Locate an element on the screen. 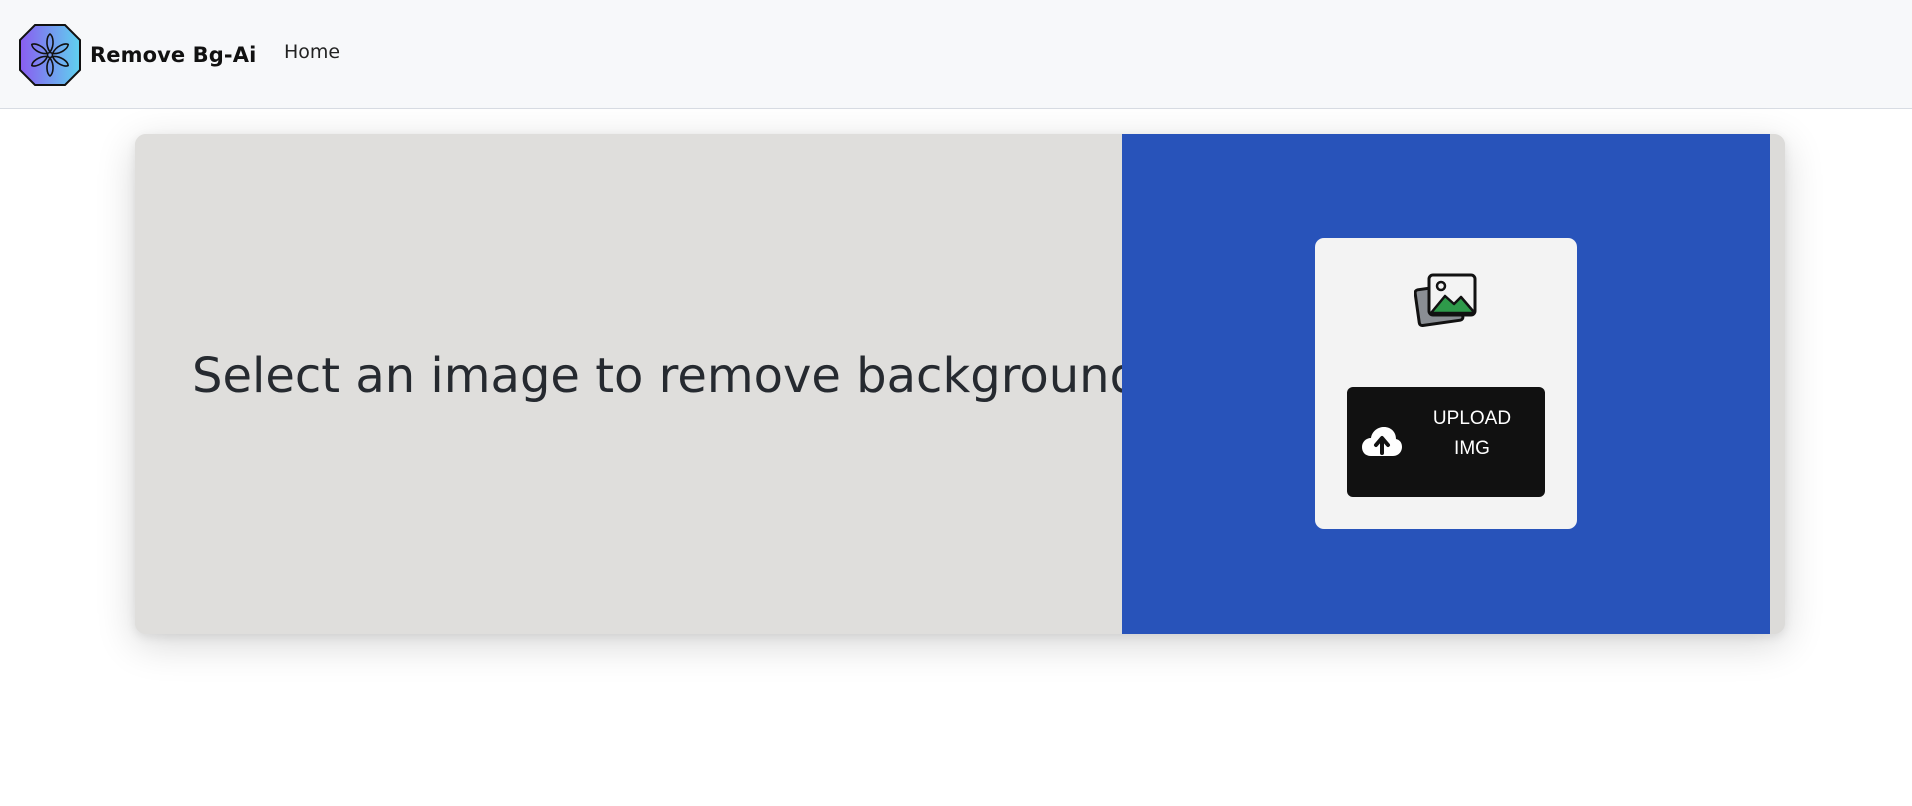  upload-box: UPLOAD IMG is located at coordinates (1446, 383).